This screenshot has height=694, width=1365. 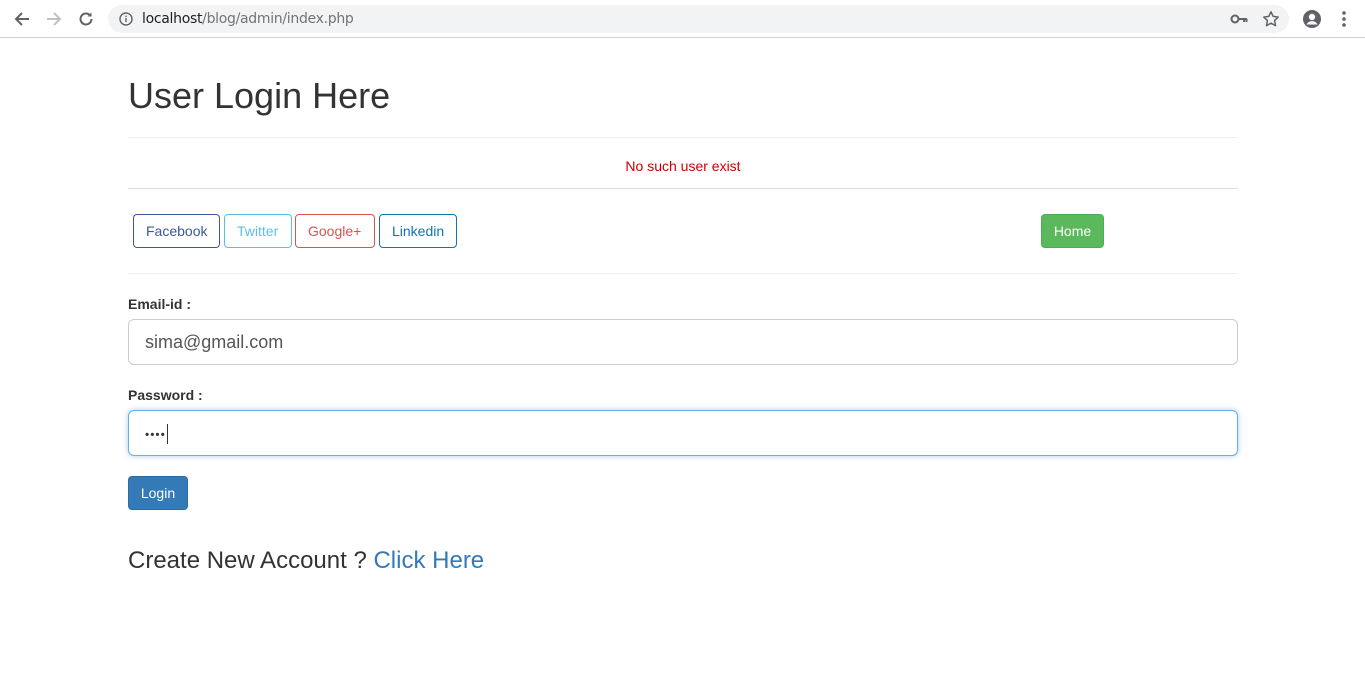 What do you see at coordinates (418, 231) in the screenshot?
I see `linkedin-button: Linkedin` at bounding box center [418, 231].